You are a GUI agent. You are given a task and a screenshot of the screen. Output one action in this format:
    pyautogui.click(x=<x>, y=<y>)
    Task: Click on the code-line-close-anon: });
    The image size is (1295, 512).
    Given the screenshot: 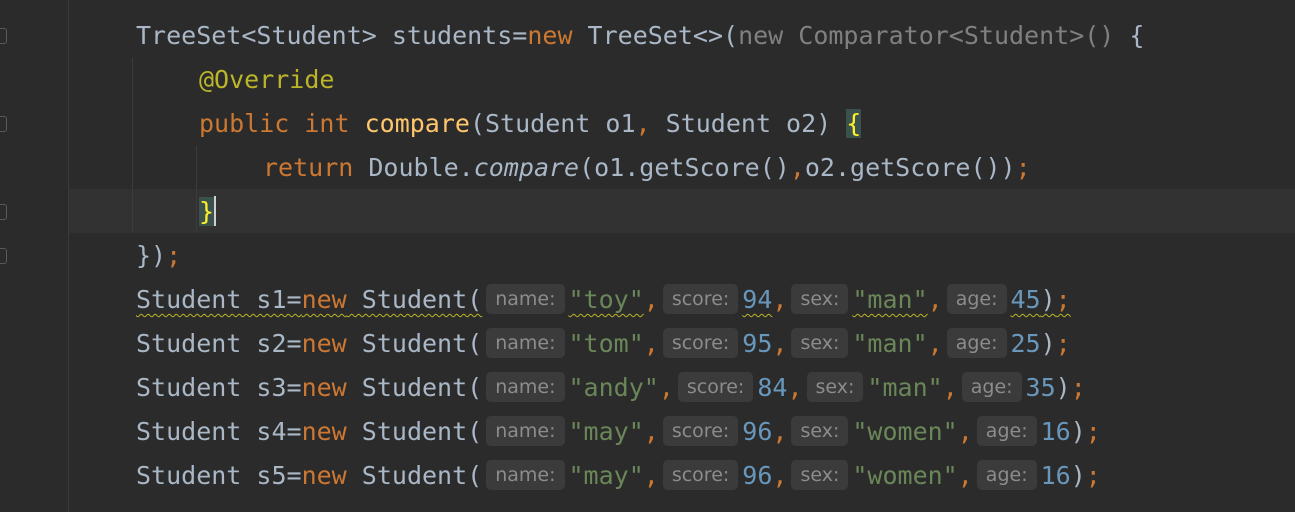 What is the action you would take?
    pyautogui.click(x=159, y=255)
    